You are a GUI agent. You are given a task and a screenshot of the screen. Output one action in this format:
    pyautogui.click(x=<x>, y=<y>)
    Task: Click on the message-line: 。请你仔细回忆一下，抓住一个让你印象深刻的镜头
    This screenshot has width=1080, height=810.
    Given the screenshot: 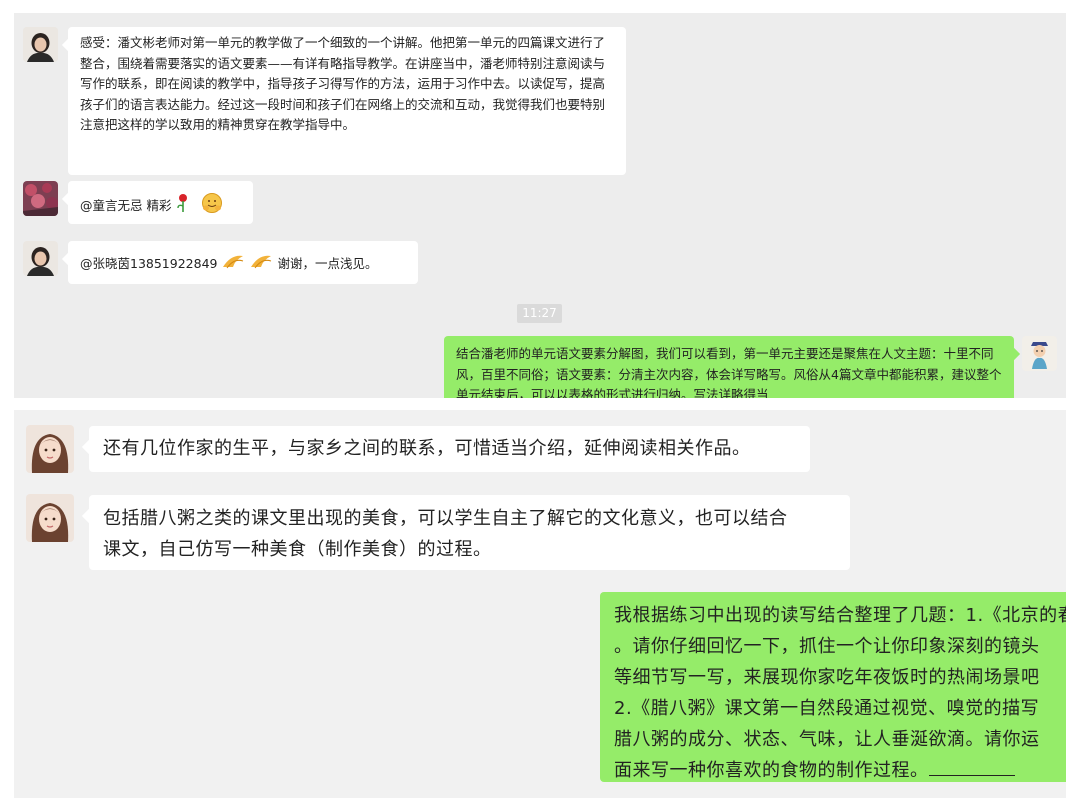 What is the action you would take?
    pyautogui.click(x=827, y=646)
    